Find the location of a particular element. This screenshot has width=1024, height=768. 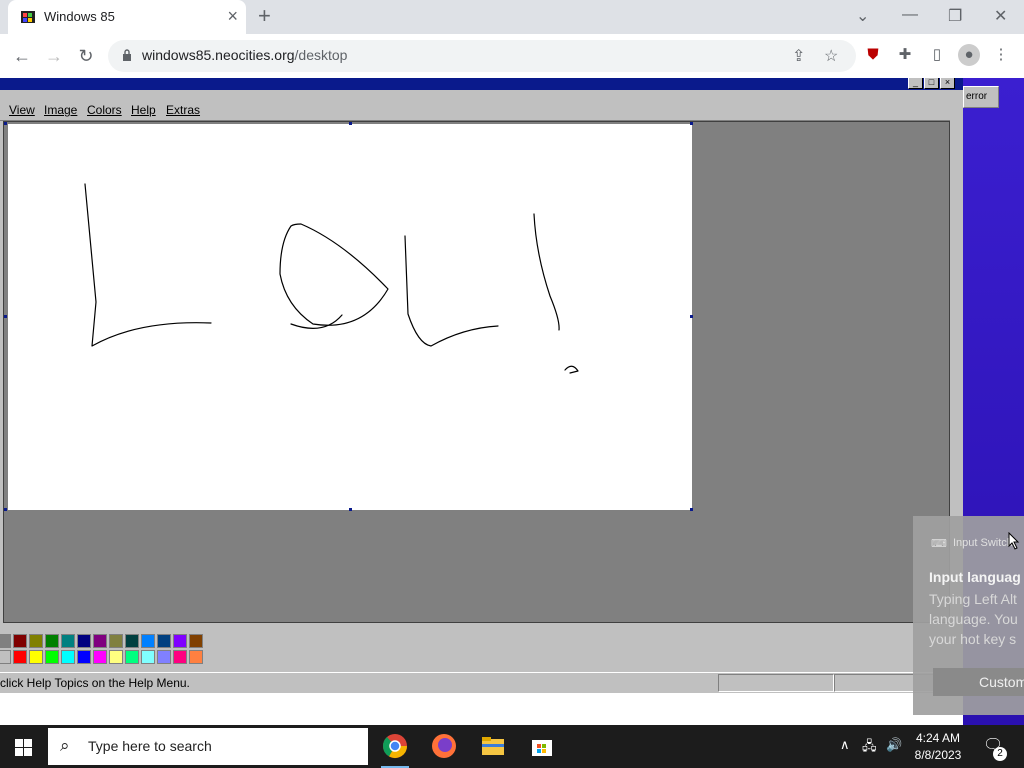

menu-view: View is located at coordinates (22, 110).